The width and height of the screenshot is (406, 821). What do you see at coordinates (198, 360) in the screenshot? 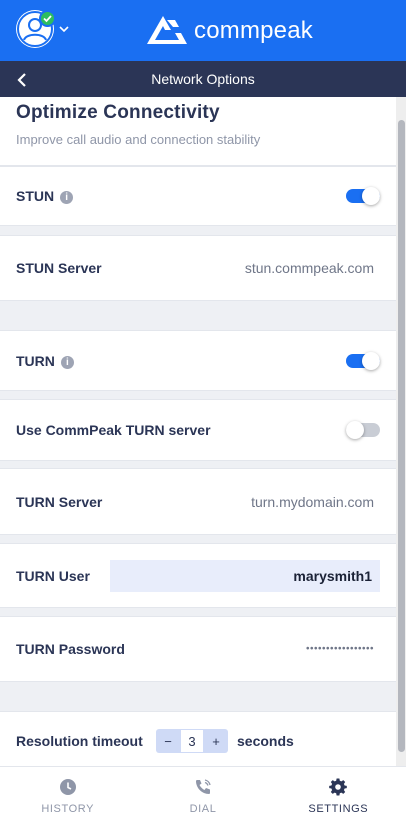
I see `turn-row: TURN i` at bounding box center [198, 360].